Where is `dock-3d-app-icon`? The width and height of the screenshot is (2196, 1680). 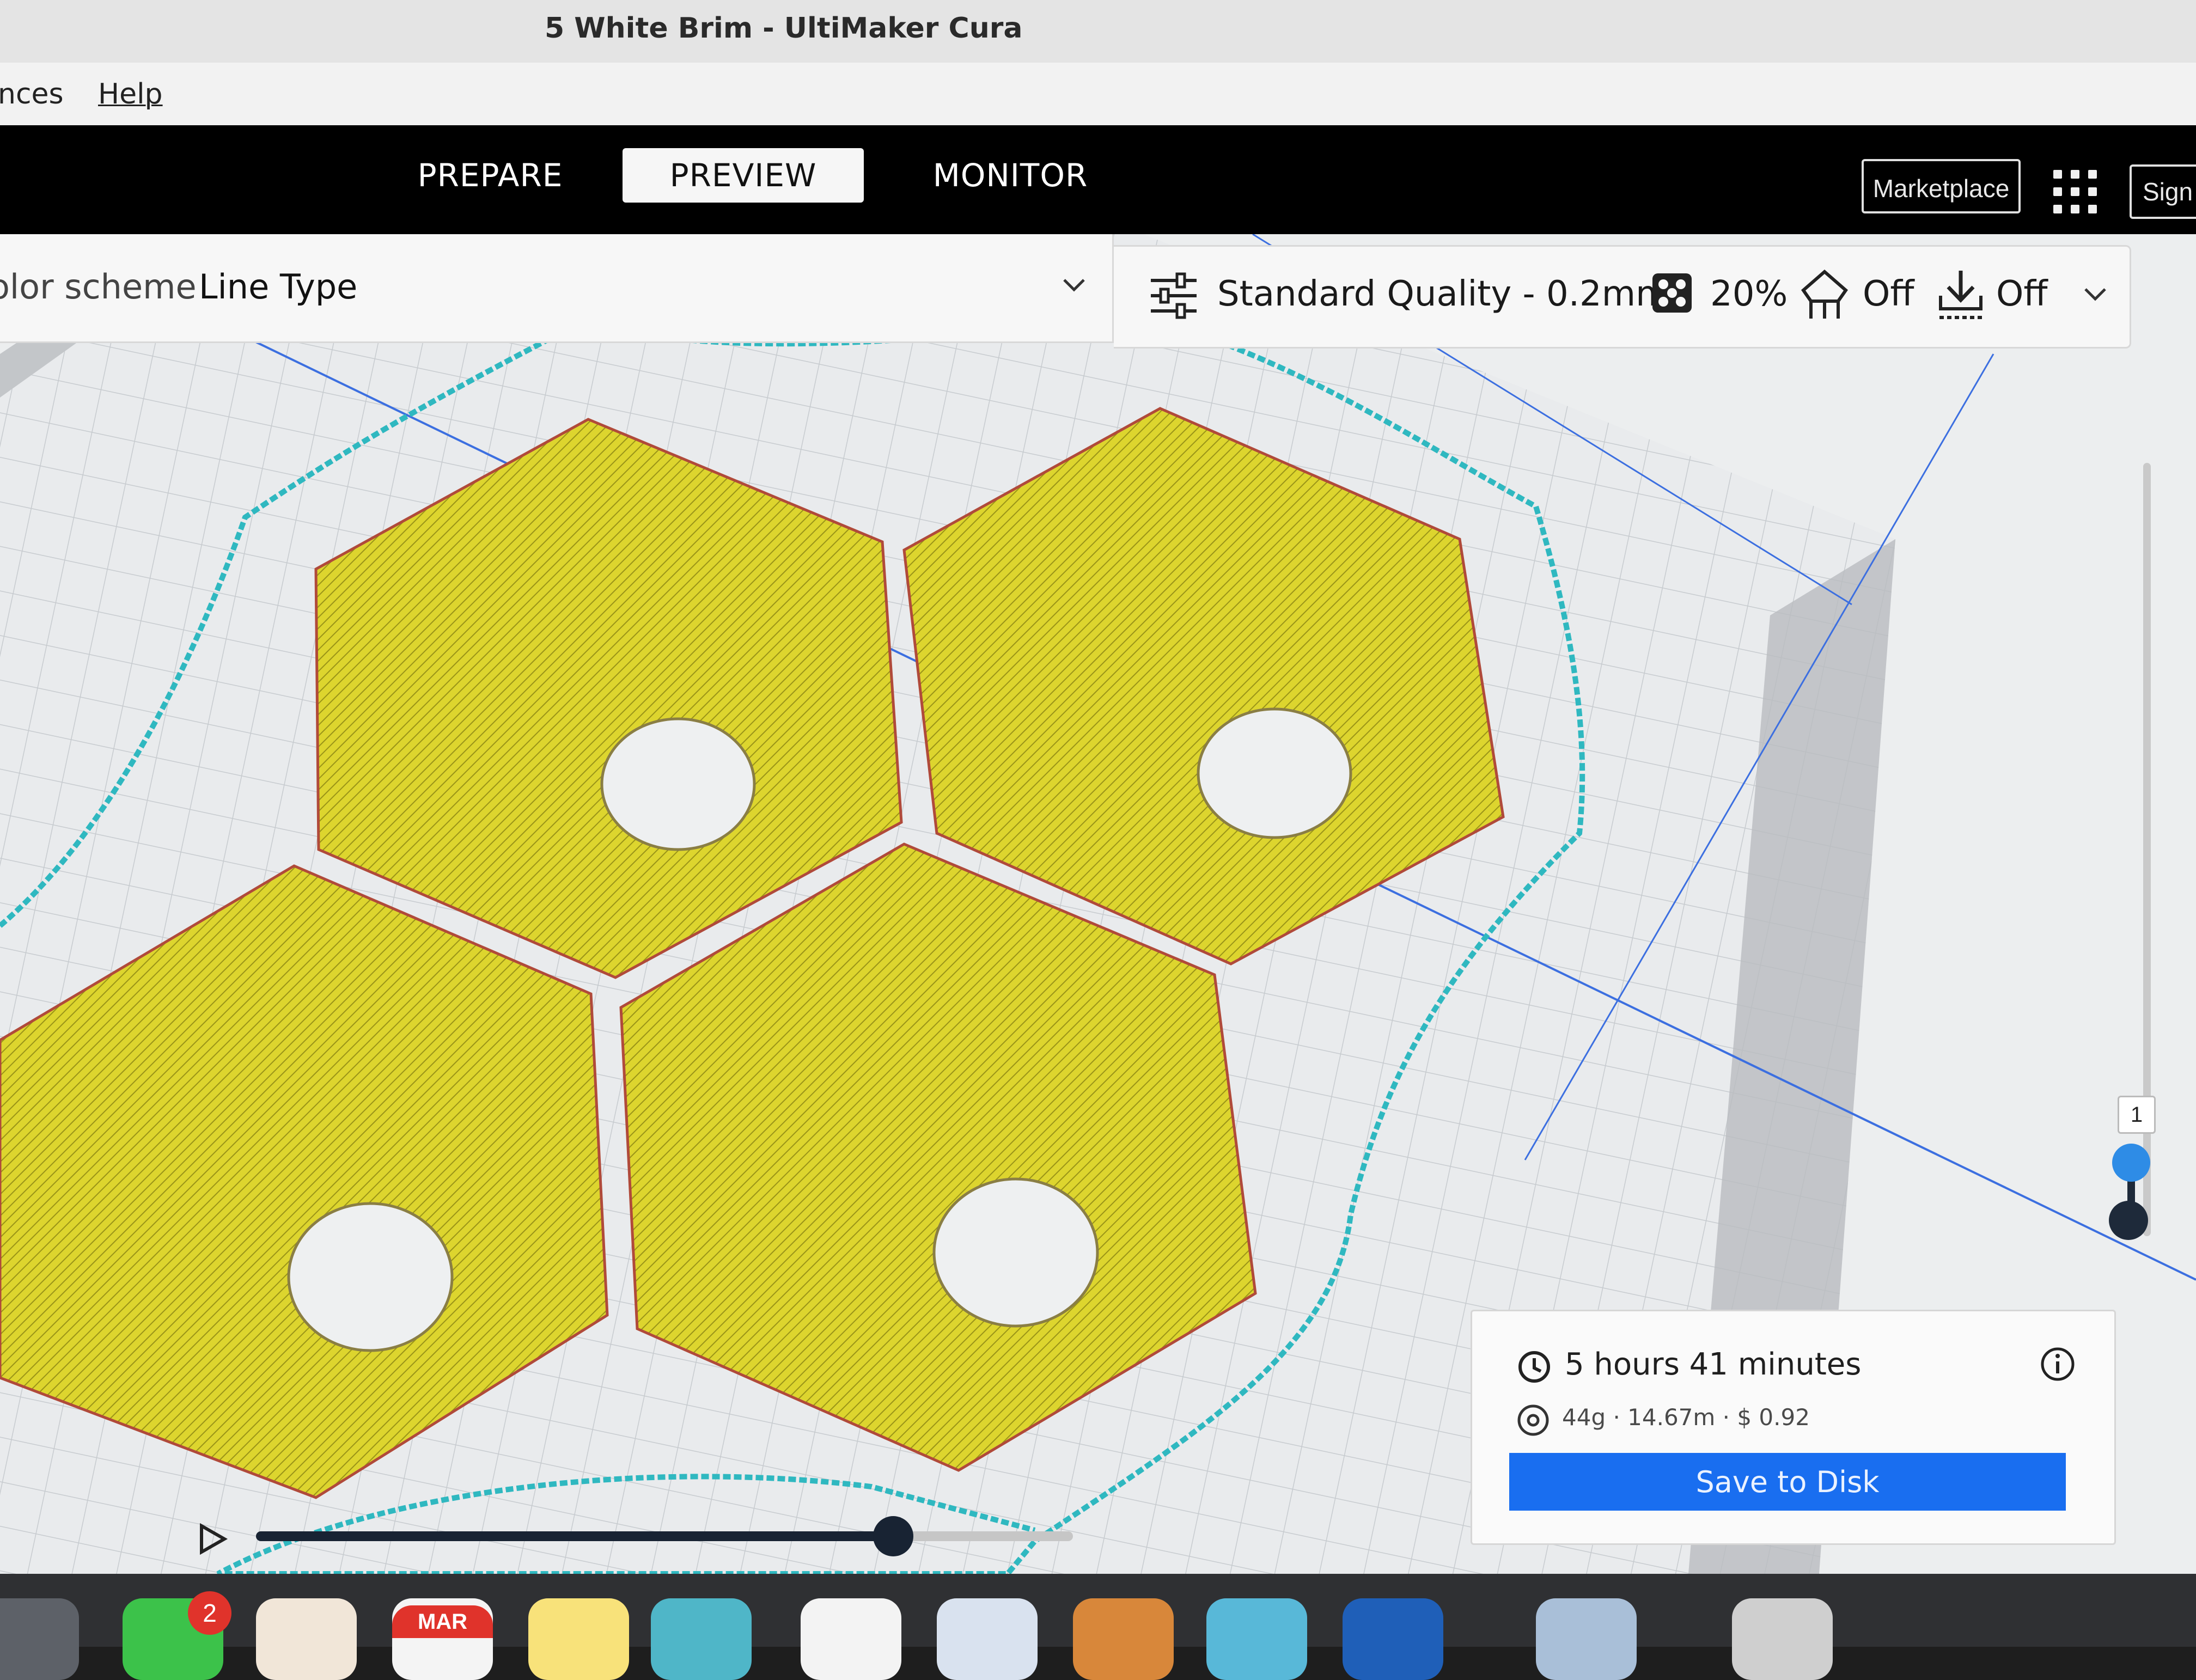
dock-3d-app-icon is located at coordinates (1256, 1639).